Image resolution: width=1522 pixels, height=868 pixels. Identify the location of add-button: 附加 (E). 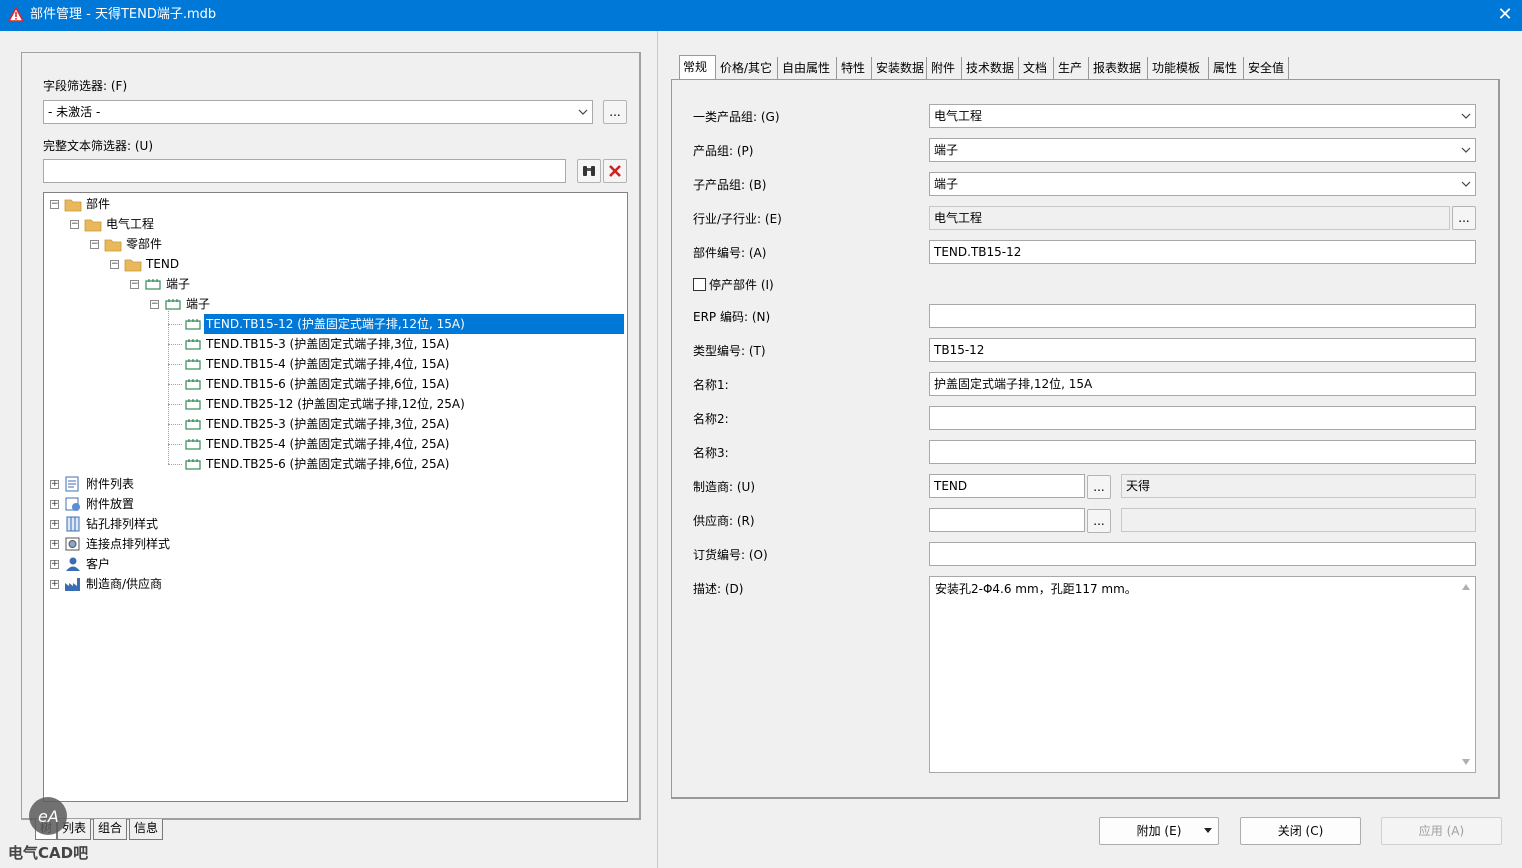
(1159, 831).